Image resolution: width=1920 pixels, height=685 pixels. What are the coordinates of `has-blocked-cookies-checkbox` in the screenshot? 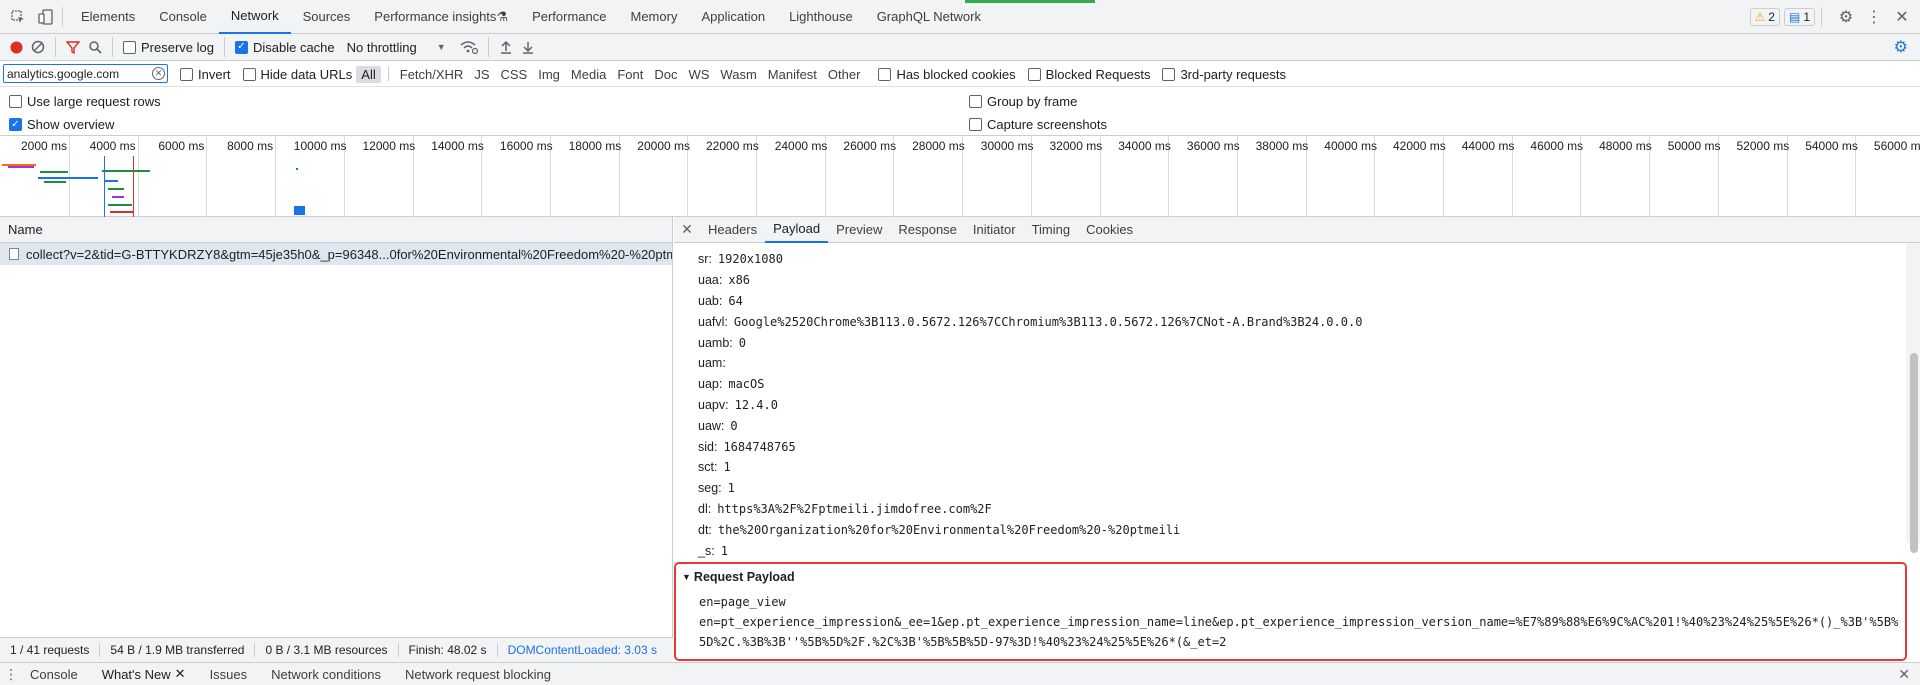 It's located at (885, 74).